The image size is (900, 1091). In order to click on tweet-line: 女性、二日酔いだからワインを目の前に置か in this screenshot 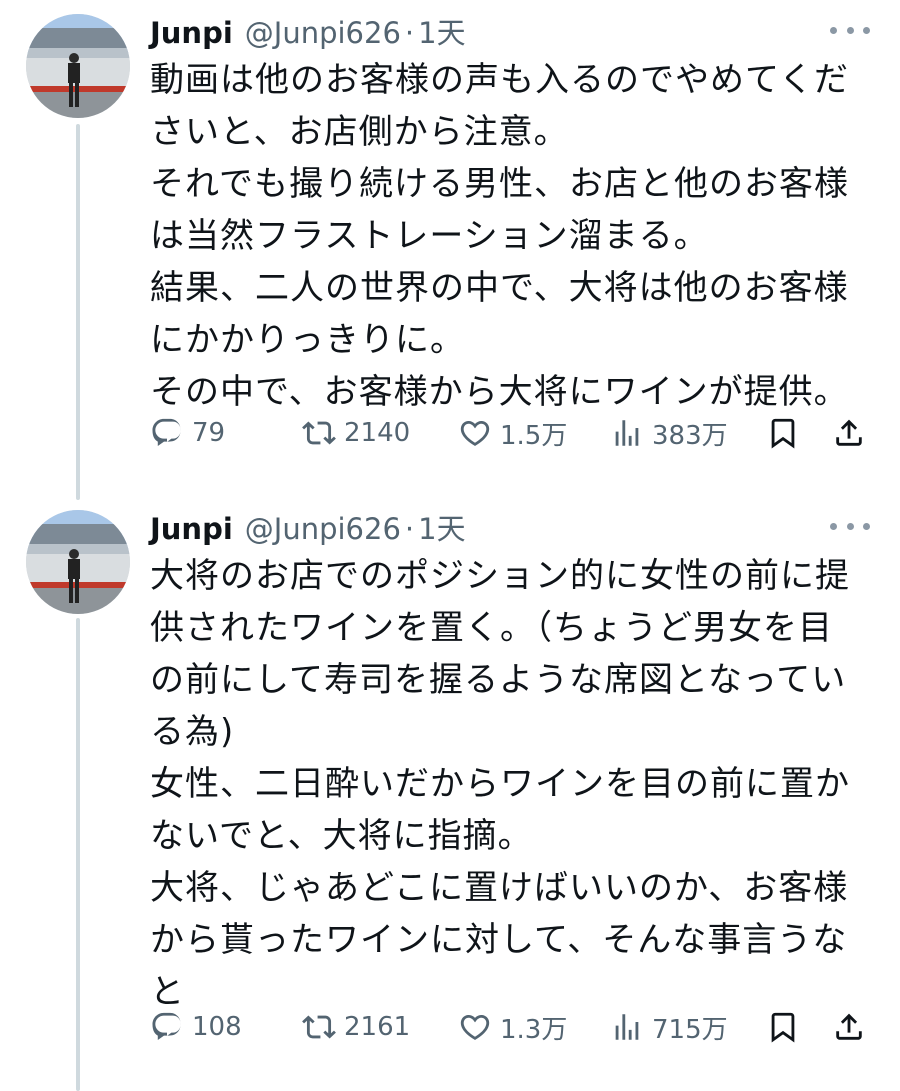, I will do `click(500, 784)`.